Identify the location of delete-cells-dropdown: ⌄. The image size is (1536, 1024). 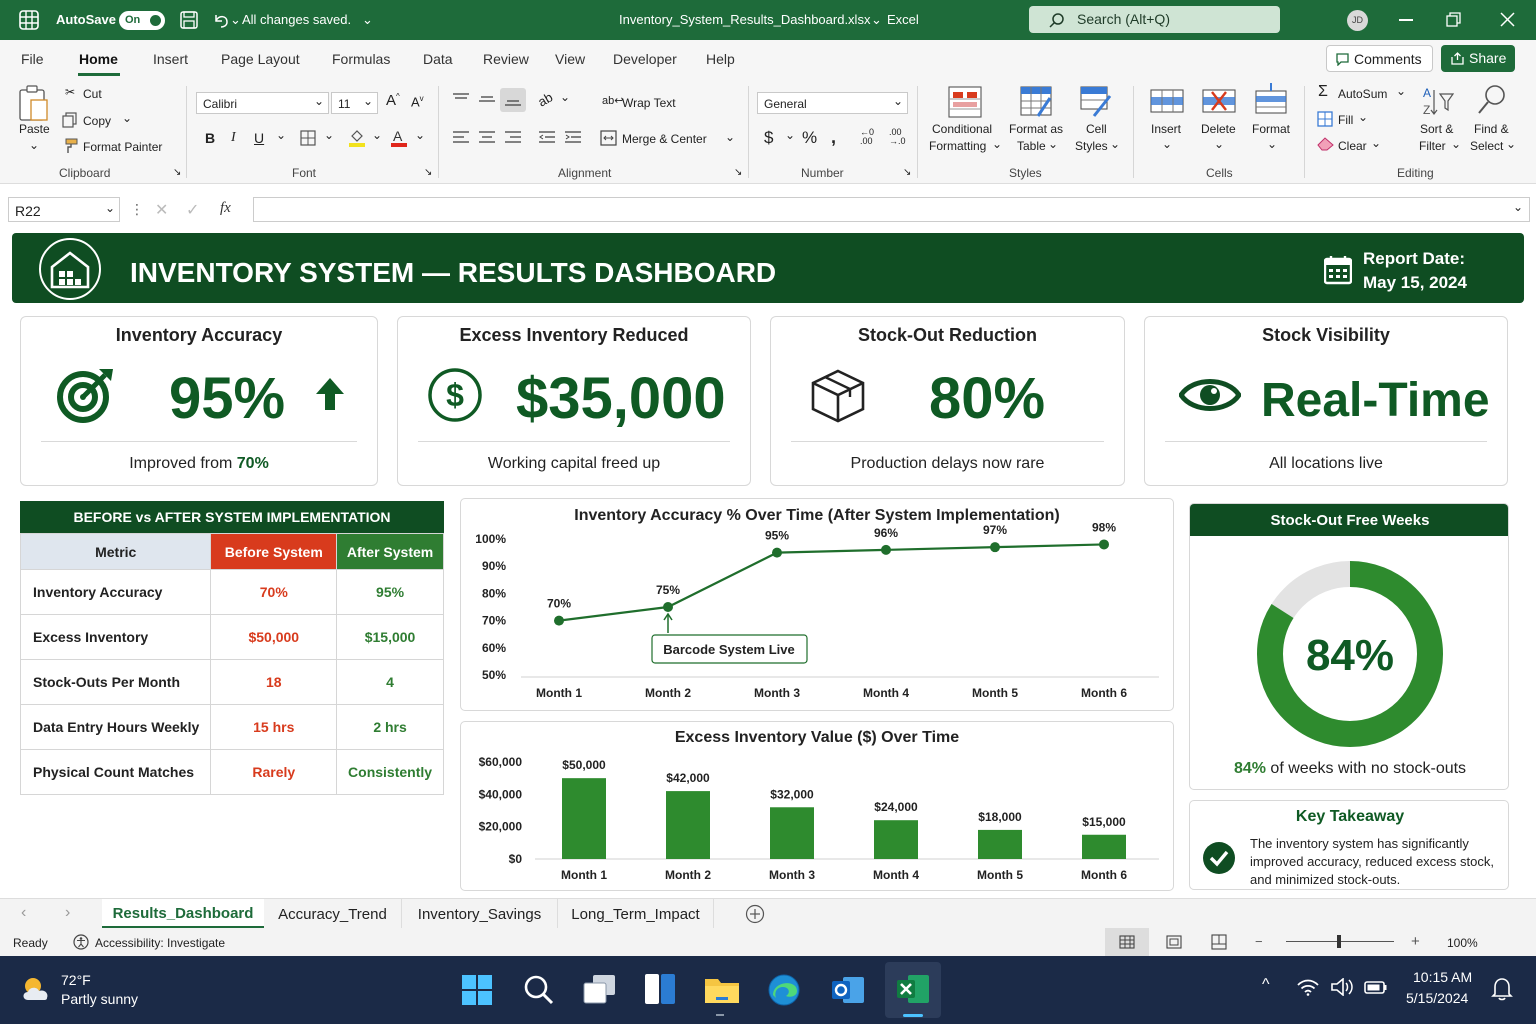
(1219, 144).